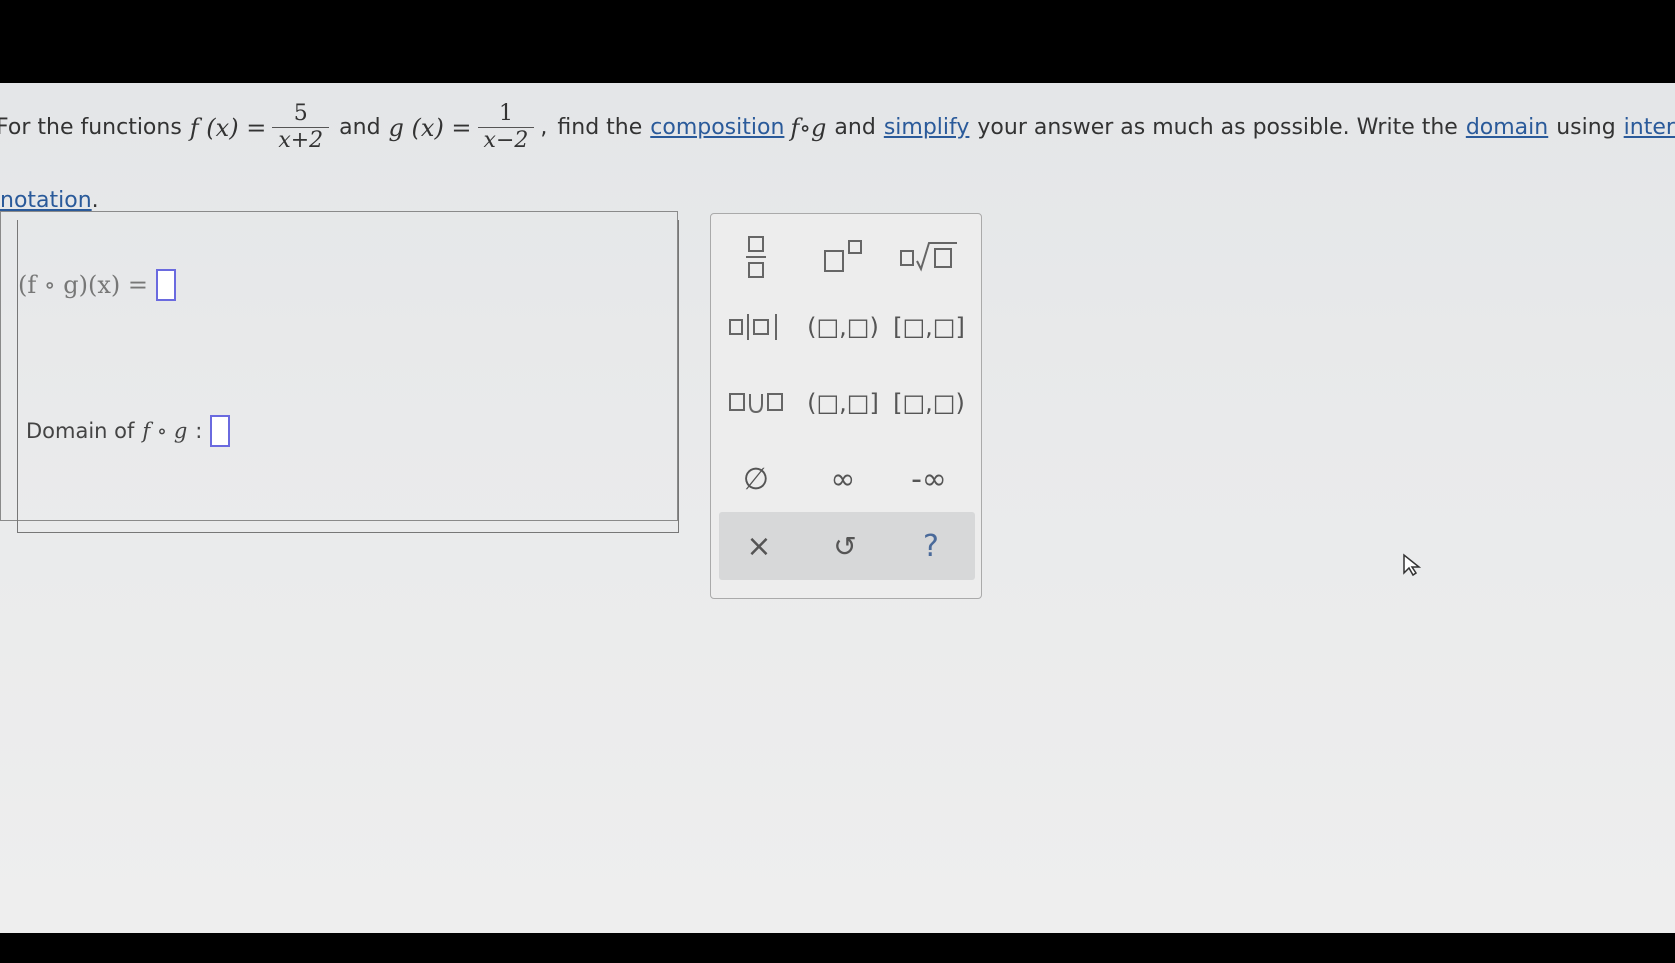  I want to click on f-numerator: 5, so click(300, 113).